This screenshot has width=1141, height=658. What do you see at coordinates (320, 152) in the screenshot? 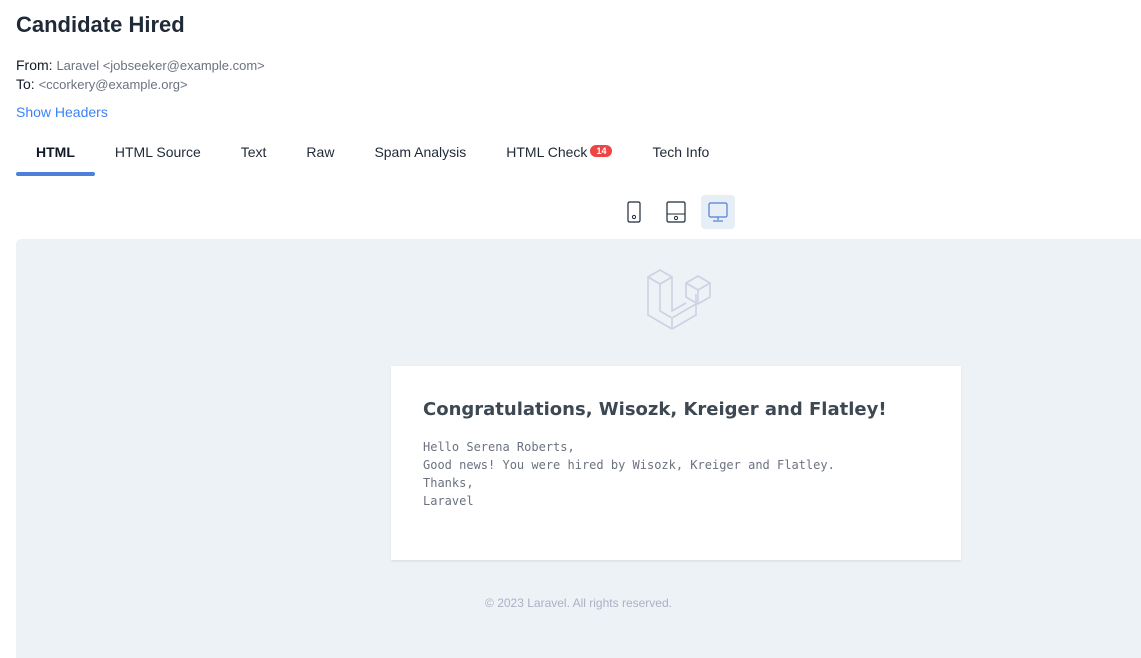
I see `tab-label: Raw` at bounding box center [320, 152].